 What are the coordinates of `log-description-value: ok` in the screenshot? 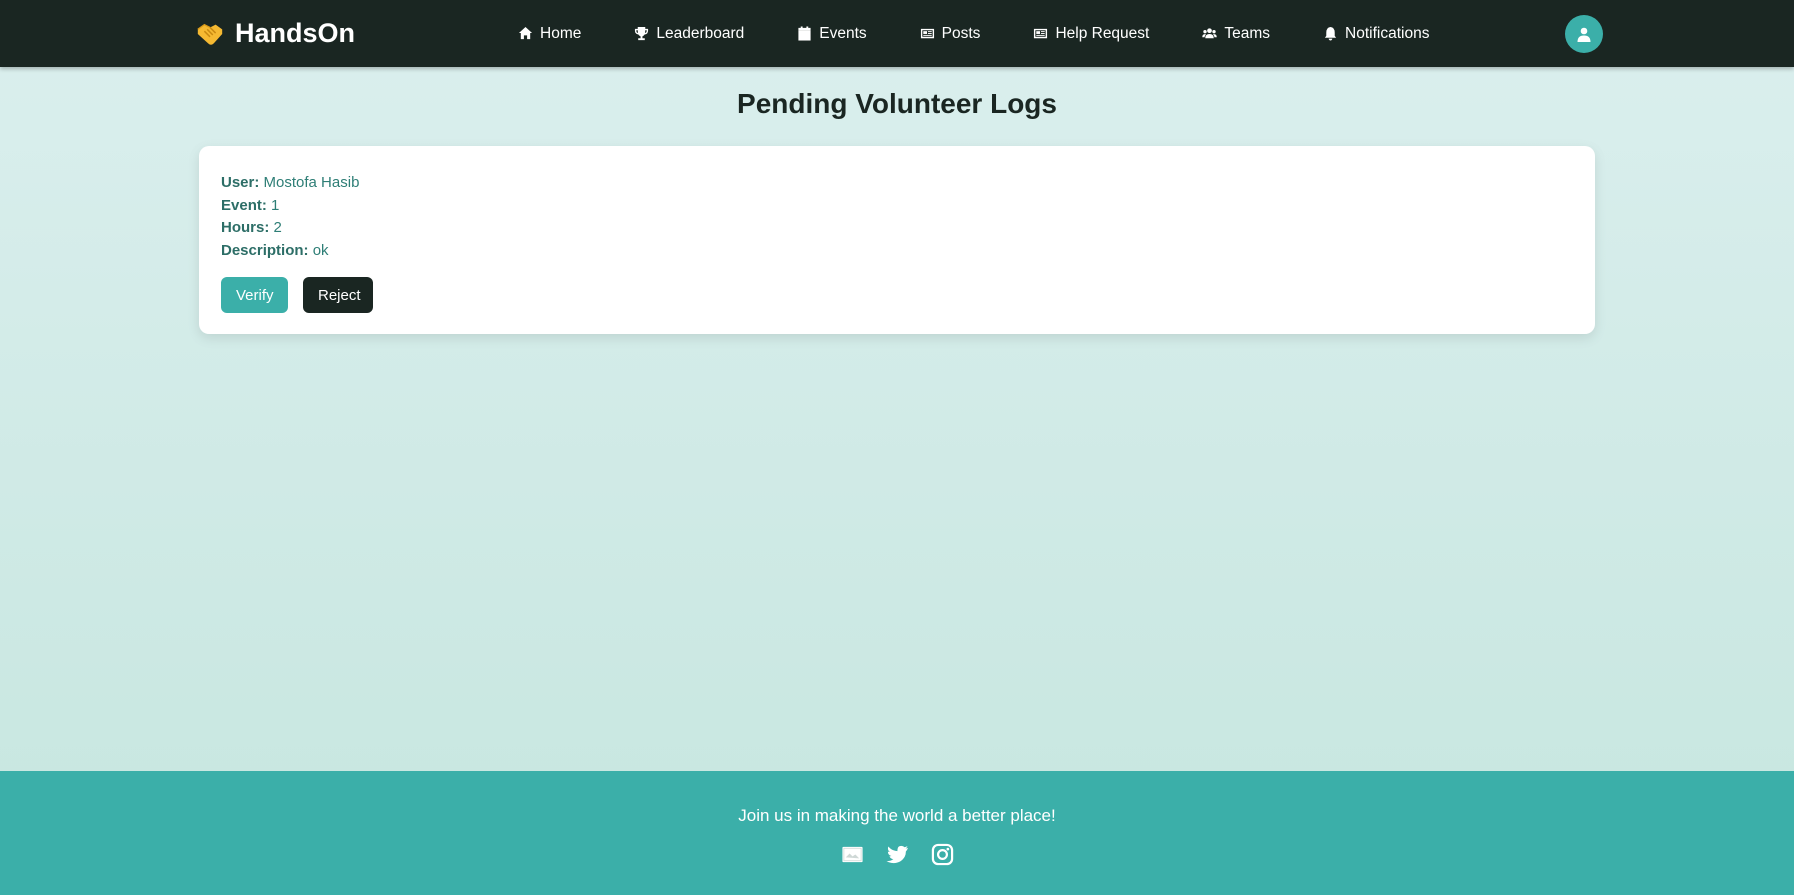 It's located at (320, 250).